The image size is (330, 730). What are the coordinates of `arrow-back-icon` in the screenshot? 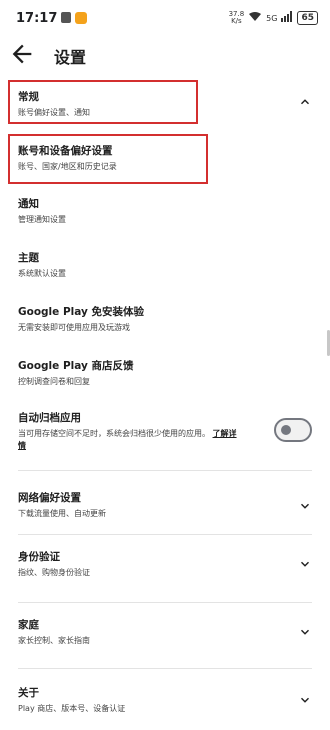 It's located at (22, 54).